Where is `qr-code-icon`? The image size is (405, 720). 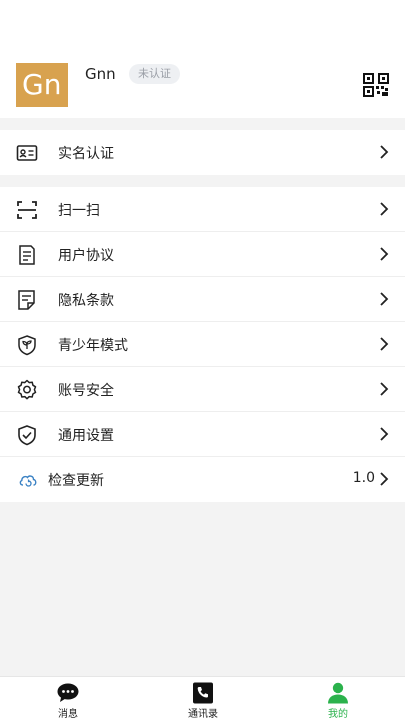 qr-code-icon is located at coordinates (376, 85).